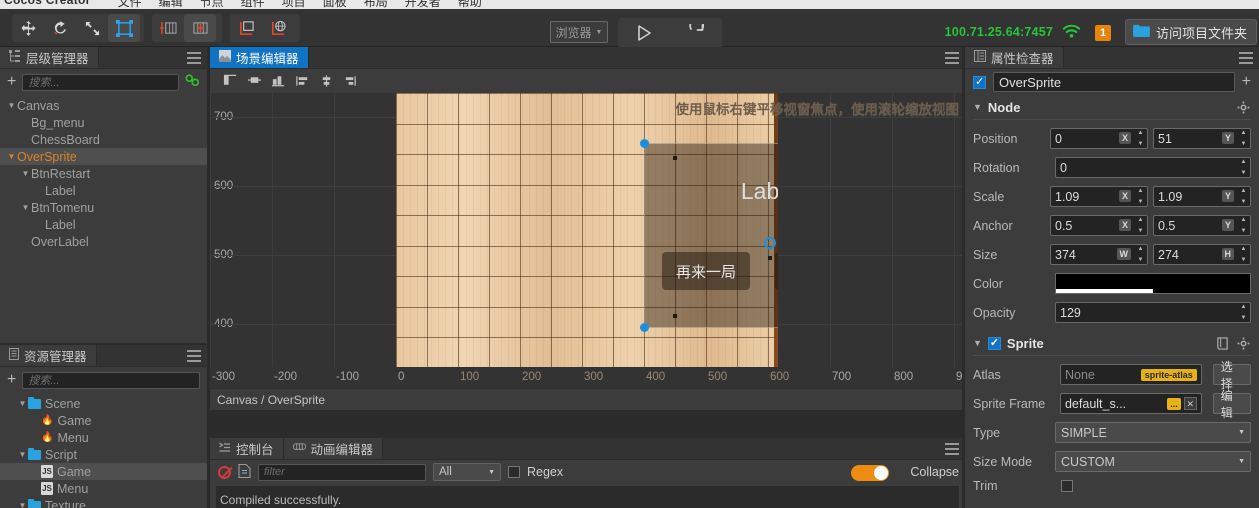 The image size is (1259, 508). What do you see at coordinates (103, 207) in the screenshot?
I see `hierarchy-node-btntomenu: ▼ BtnTomenu` at bounding box center [103, 207].